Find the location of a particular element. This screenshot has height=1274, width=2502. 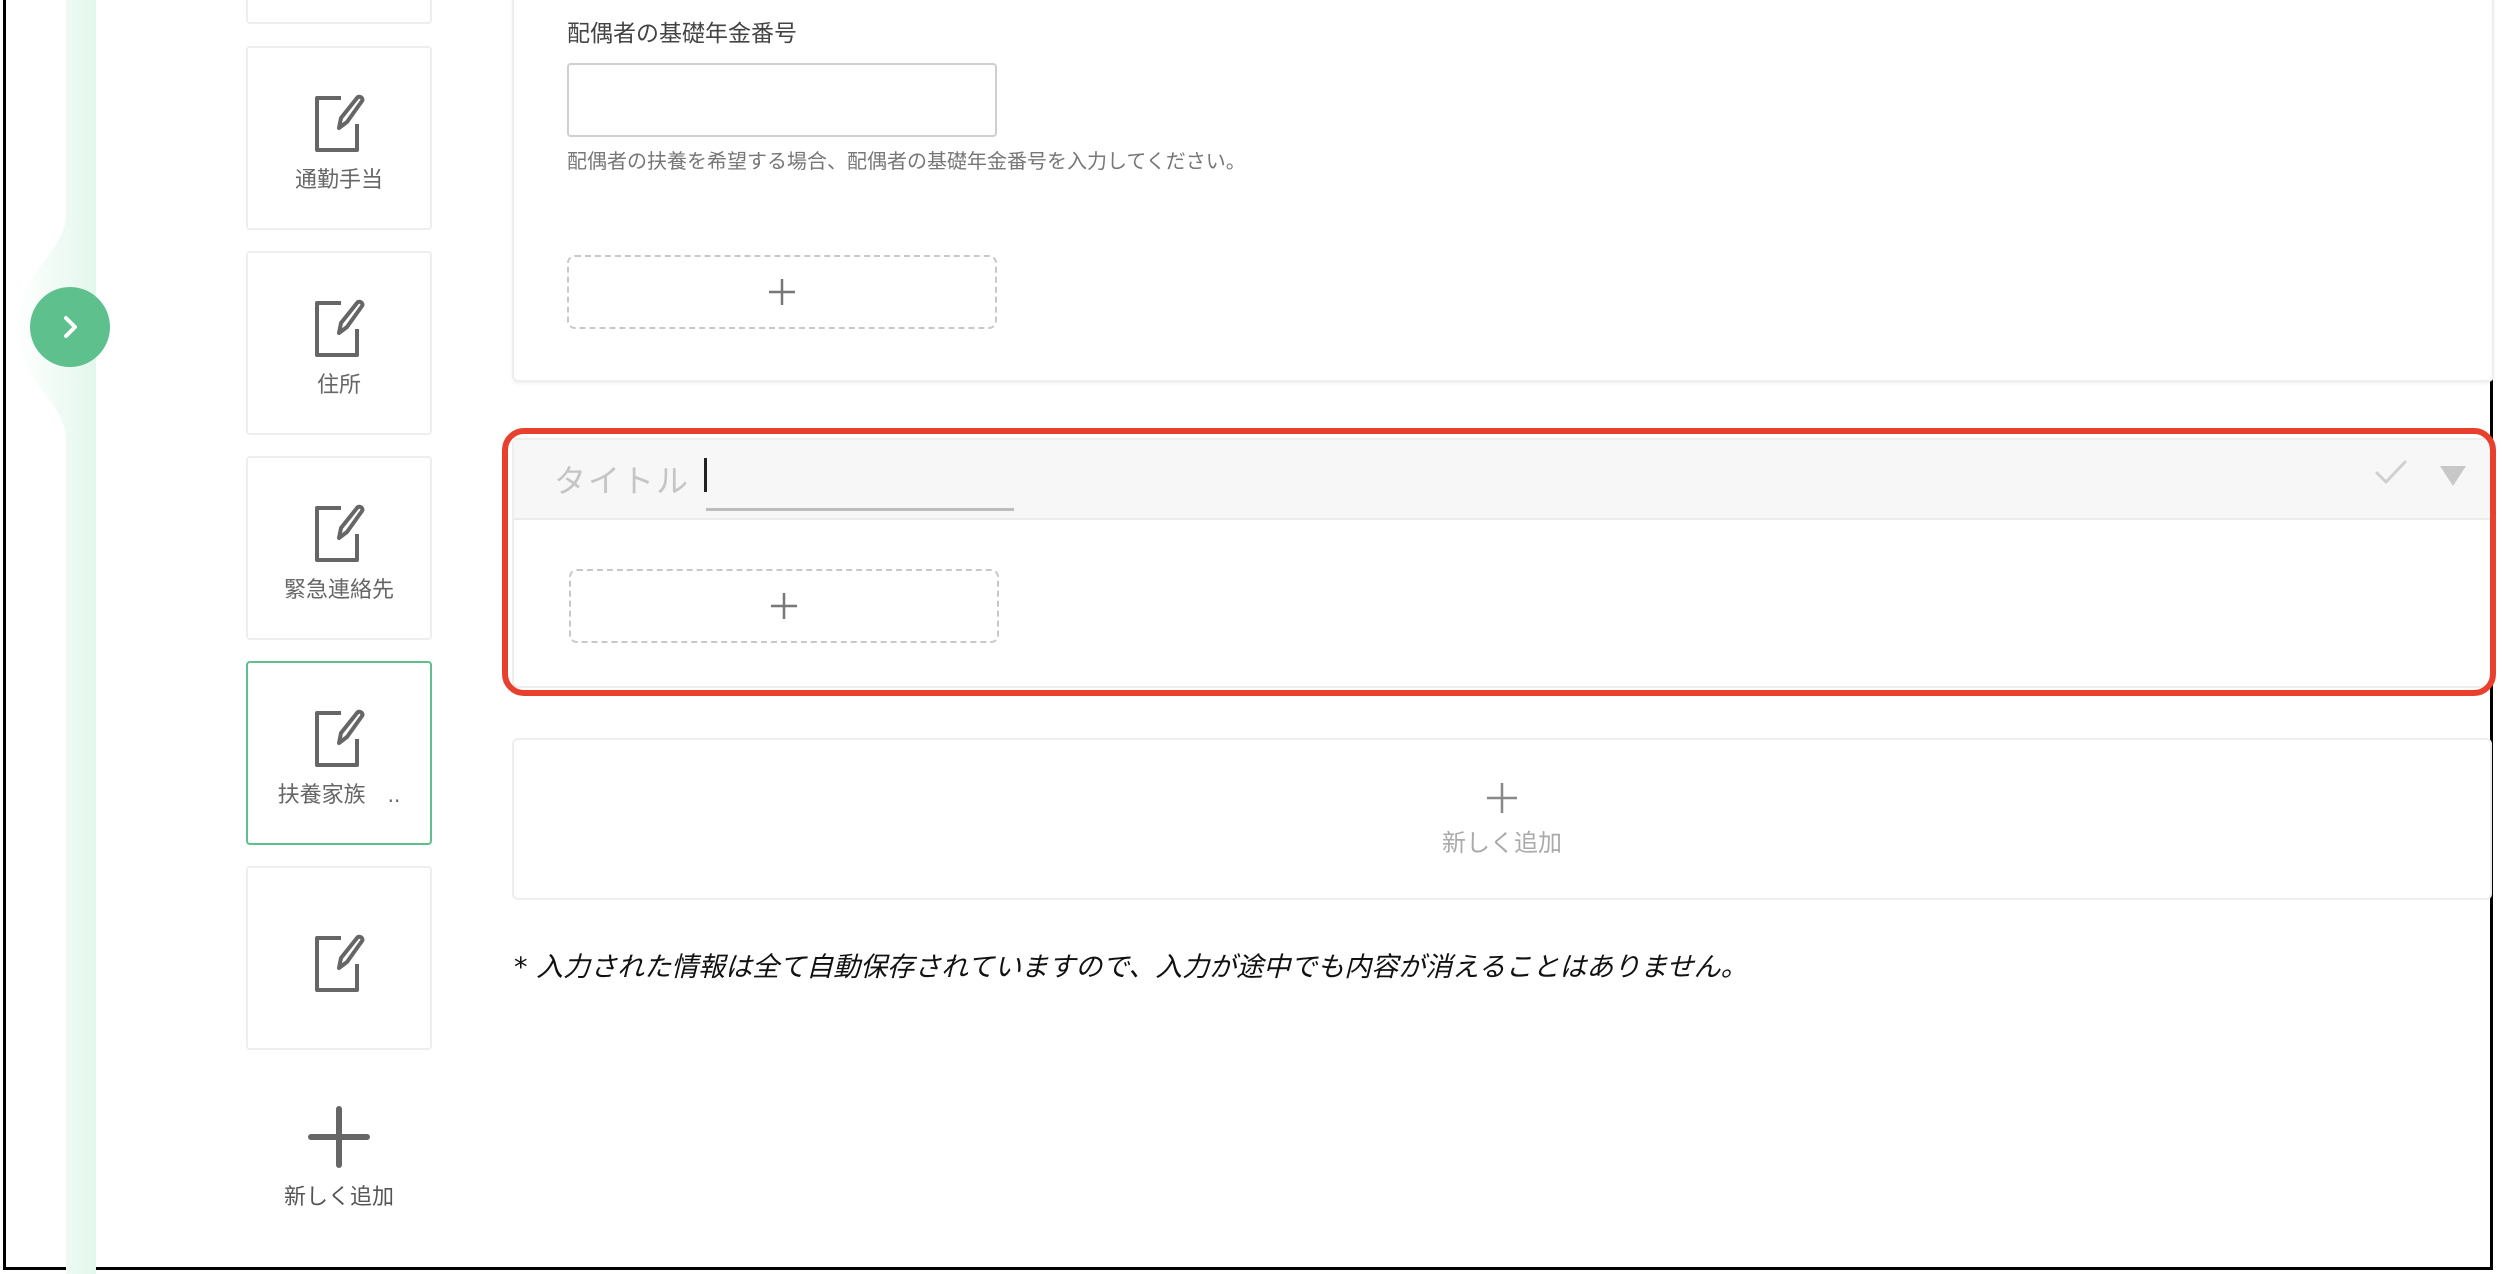

triangle-down-icon is located at coordinates (2453, 476).